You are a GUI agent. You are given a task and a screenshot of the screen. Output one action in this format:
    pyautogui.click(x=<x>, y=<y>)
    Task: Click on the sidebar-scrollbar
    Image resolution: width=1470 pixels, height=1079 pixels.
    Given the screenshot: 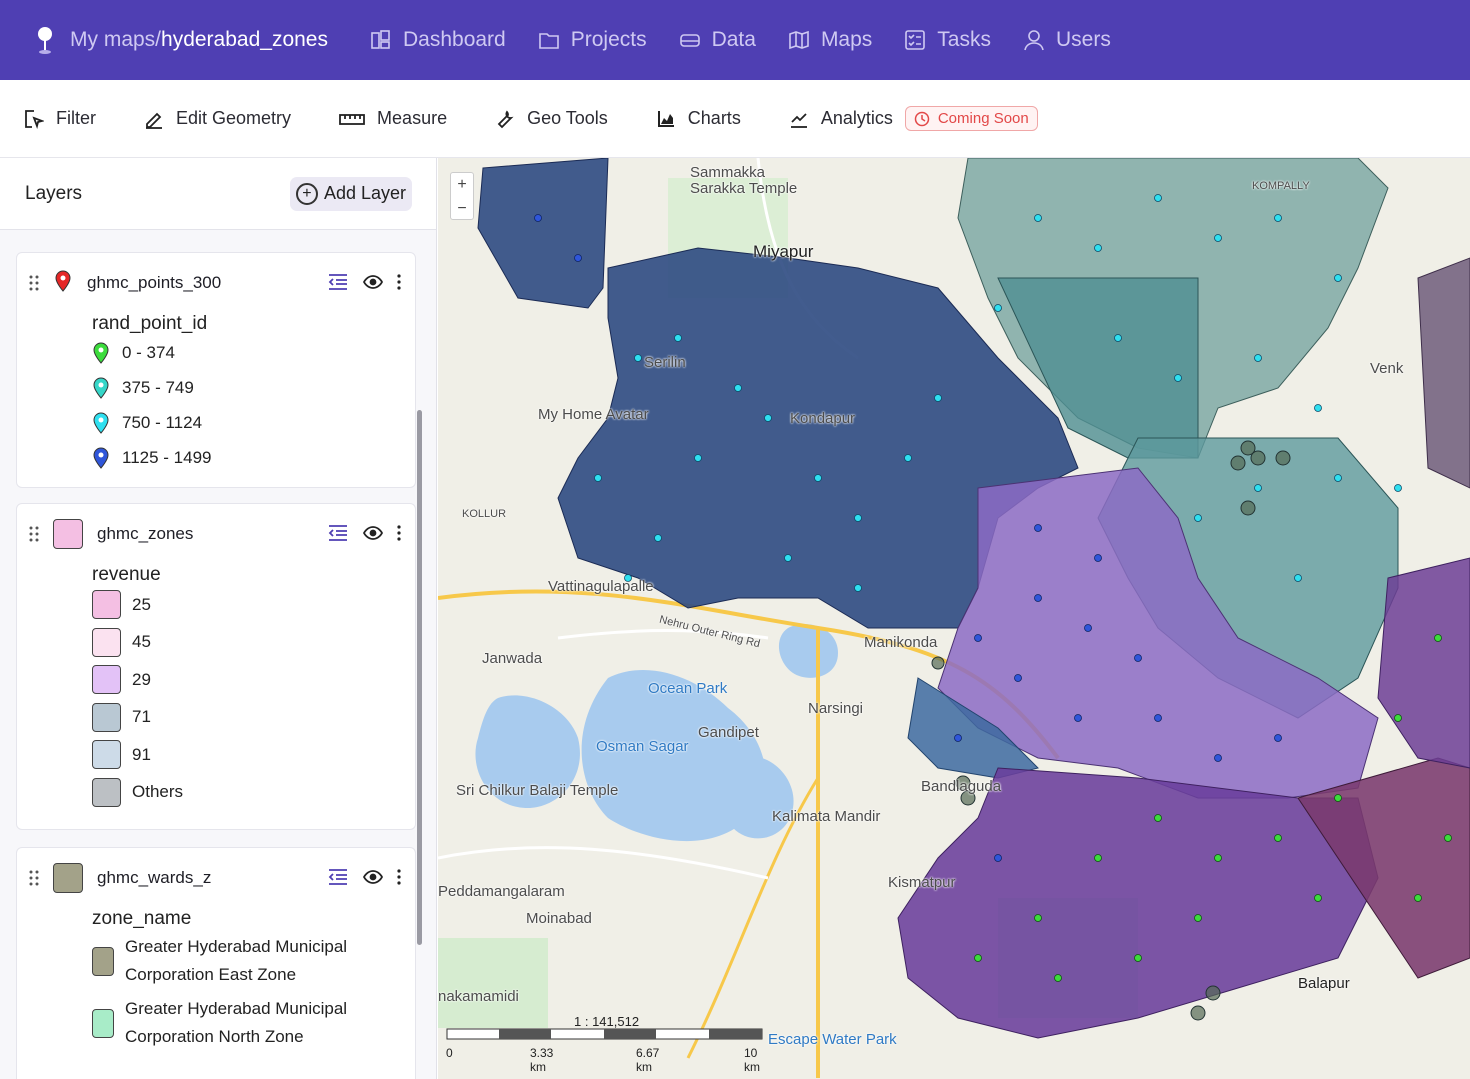 What is the action you would take?
    pyautogui.click(x=419, y=677)
    